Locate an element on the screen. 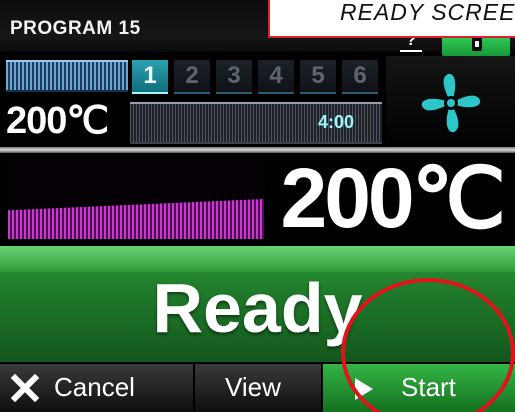  view-label: View is located at coordinates (253, 387).